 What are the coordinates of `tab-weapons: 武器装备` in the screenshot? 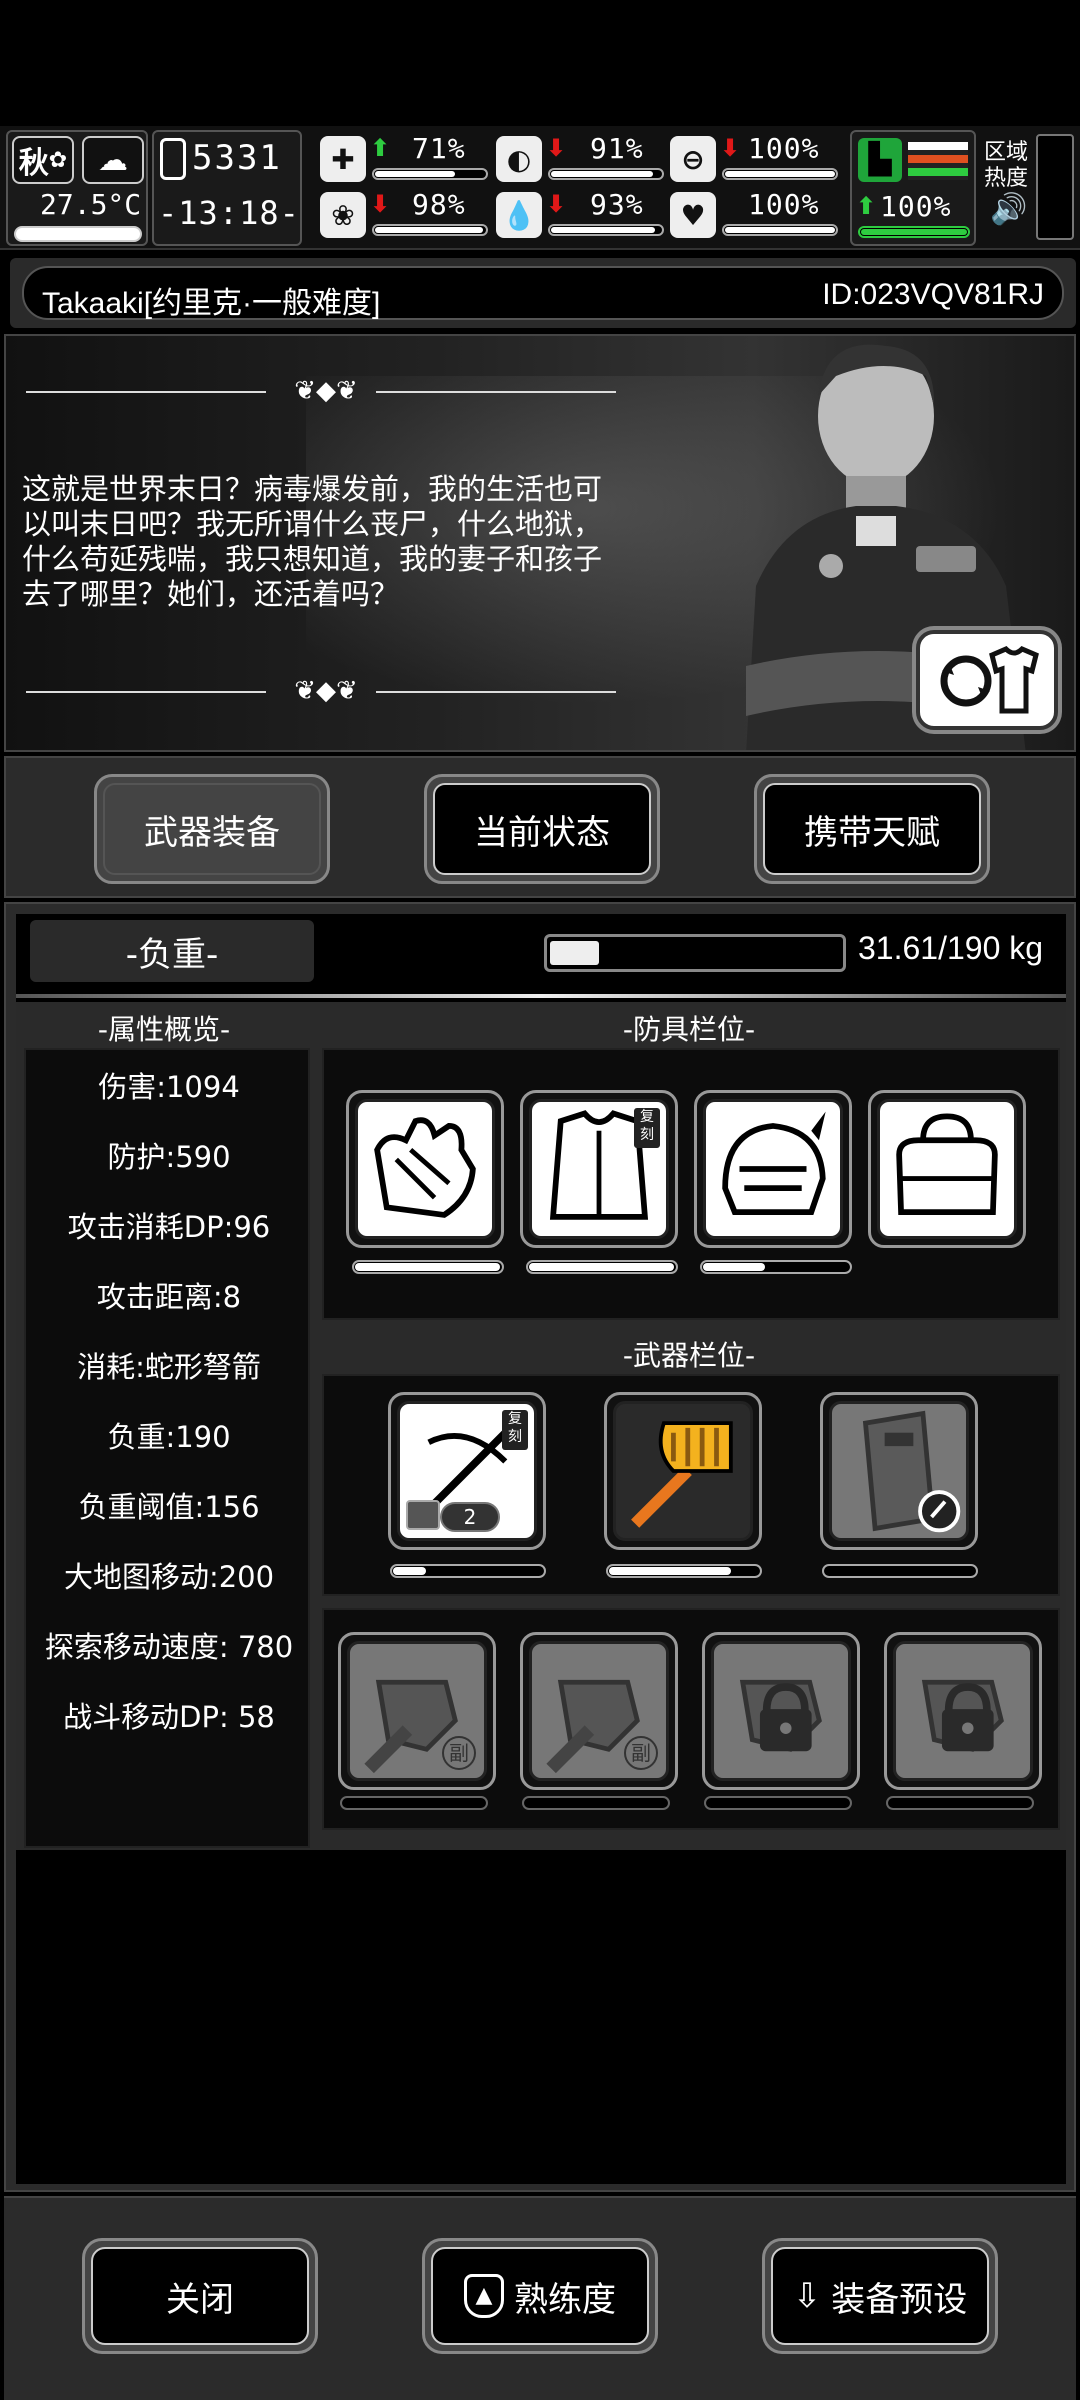 It's located at (212, 829).